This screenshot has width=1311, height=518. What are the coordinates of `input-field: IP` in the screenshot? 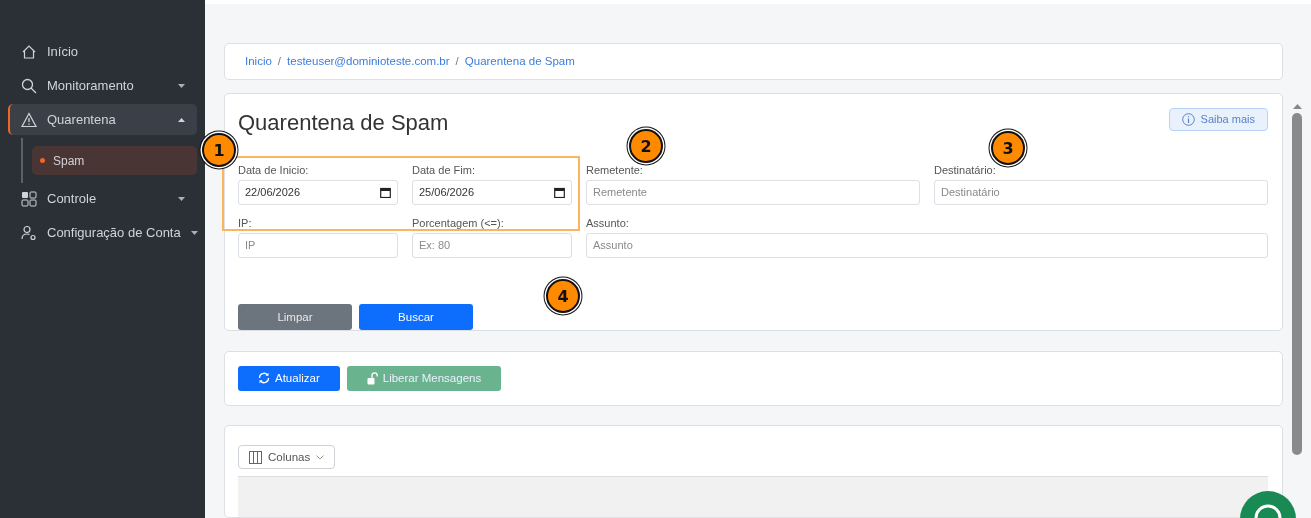 It's located at (318, 245).